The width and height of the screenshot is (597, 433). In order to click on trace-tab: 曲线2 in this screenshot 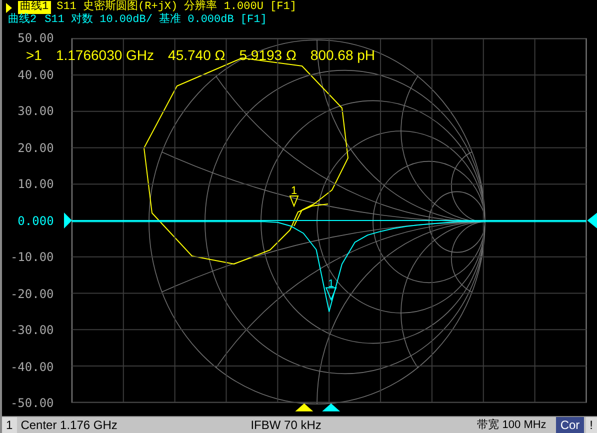, I will do `click(22, 20)`.